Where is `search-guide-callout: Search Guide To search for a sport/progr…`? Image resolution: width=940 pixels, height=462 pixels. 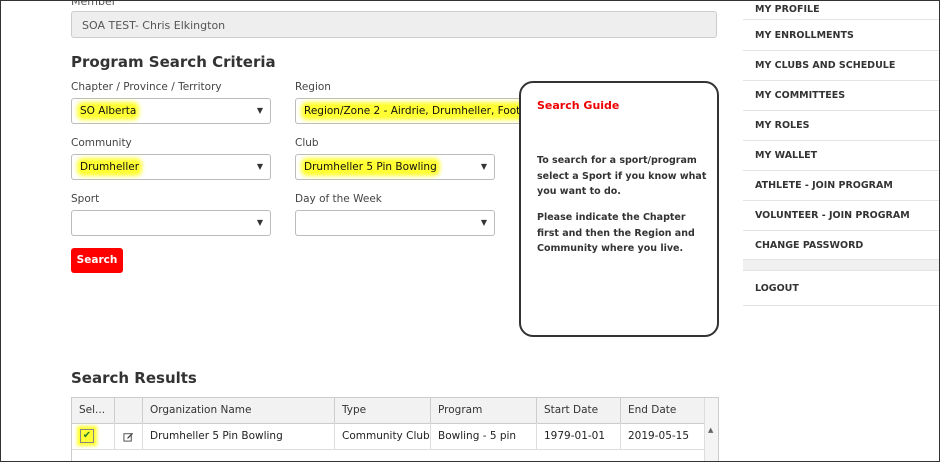
search-guide-callout: Search Guide To search for a sport/progr… is located at coordinates (619, 209).